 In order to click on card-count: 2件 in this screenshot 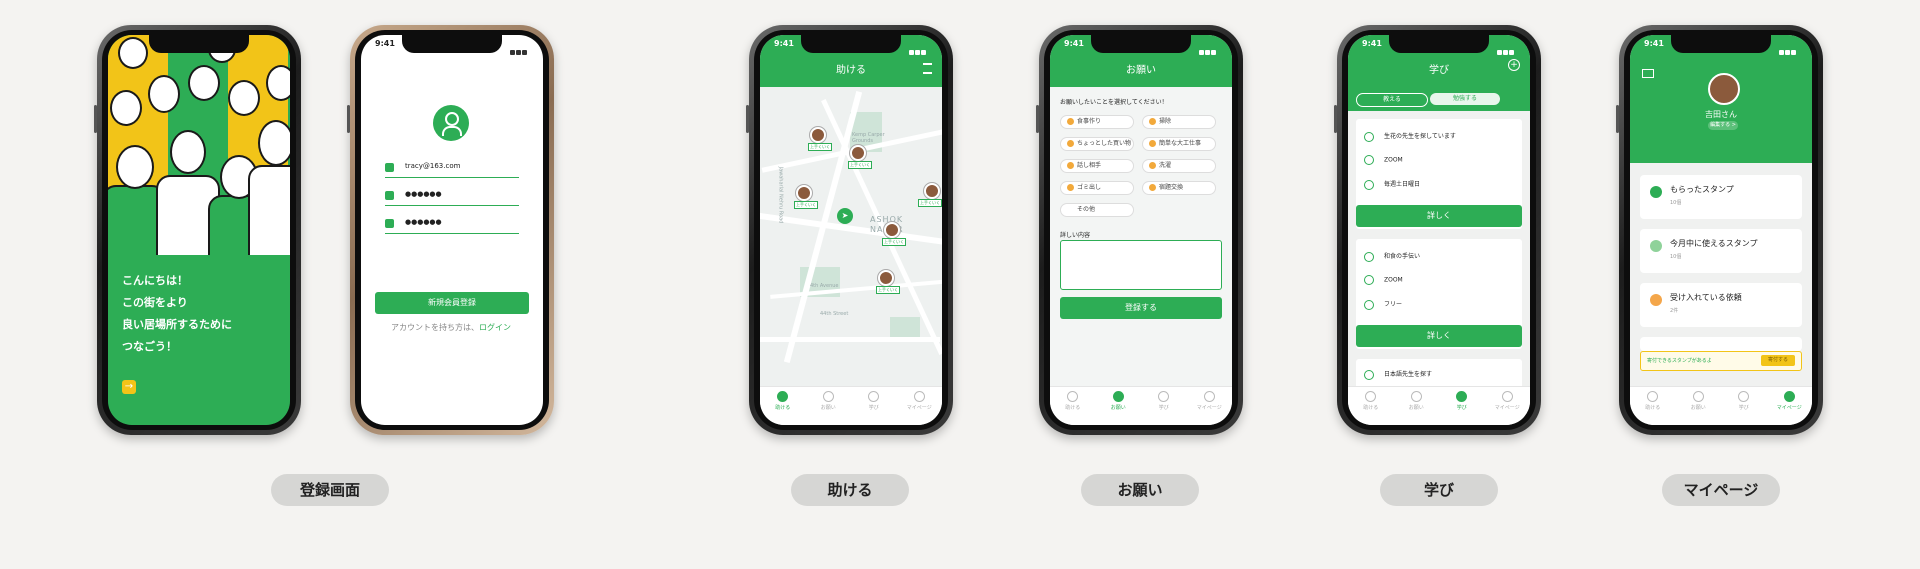, I will do `click(1674, 311)`.